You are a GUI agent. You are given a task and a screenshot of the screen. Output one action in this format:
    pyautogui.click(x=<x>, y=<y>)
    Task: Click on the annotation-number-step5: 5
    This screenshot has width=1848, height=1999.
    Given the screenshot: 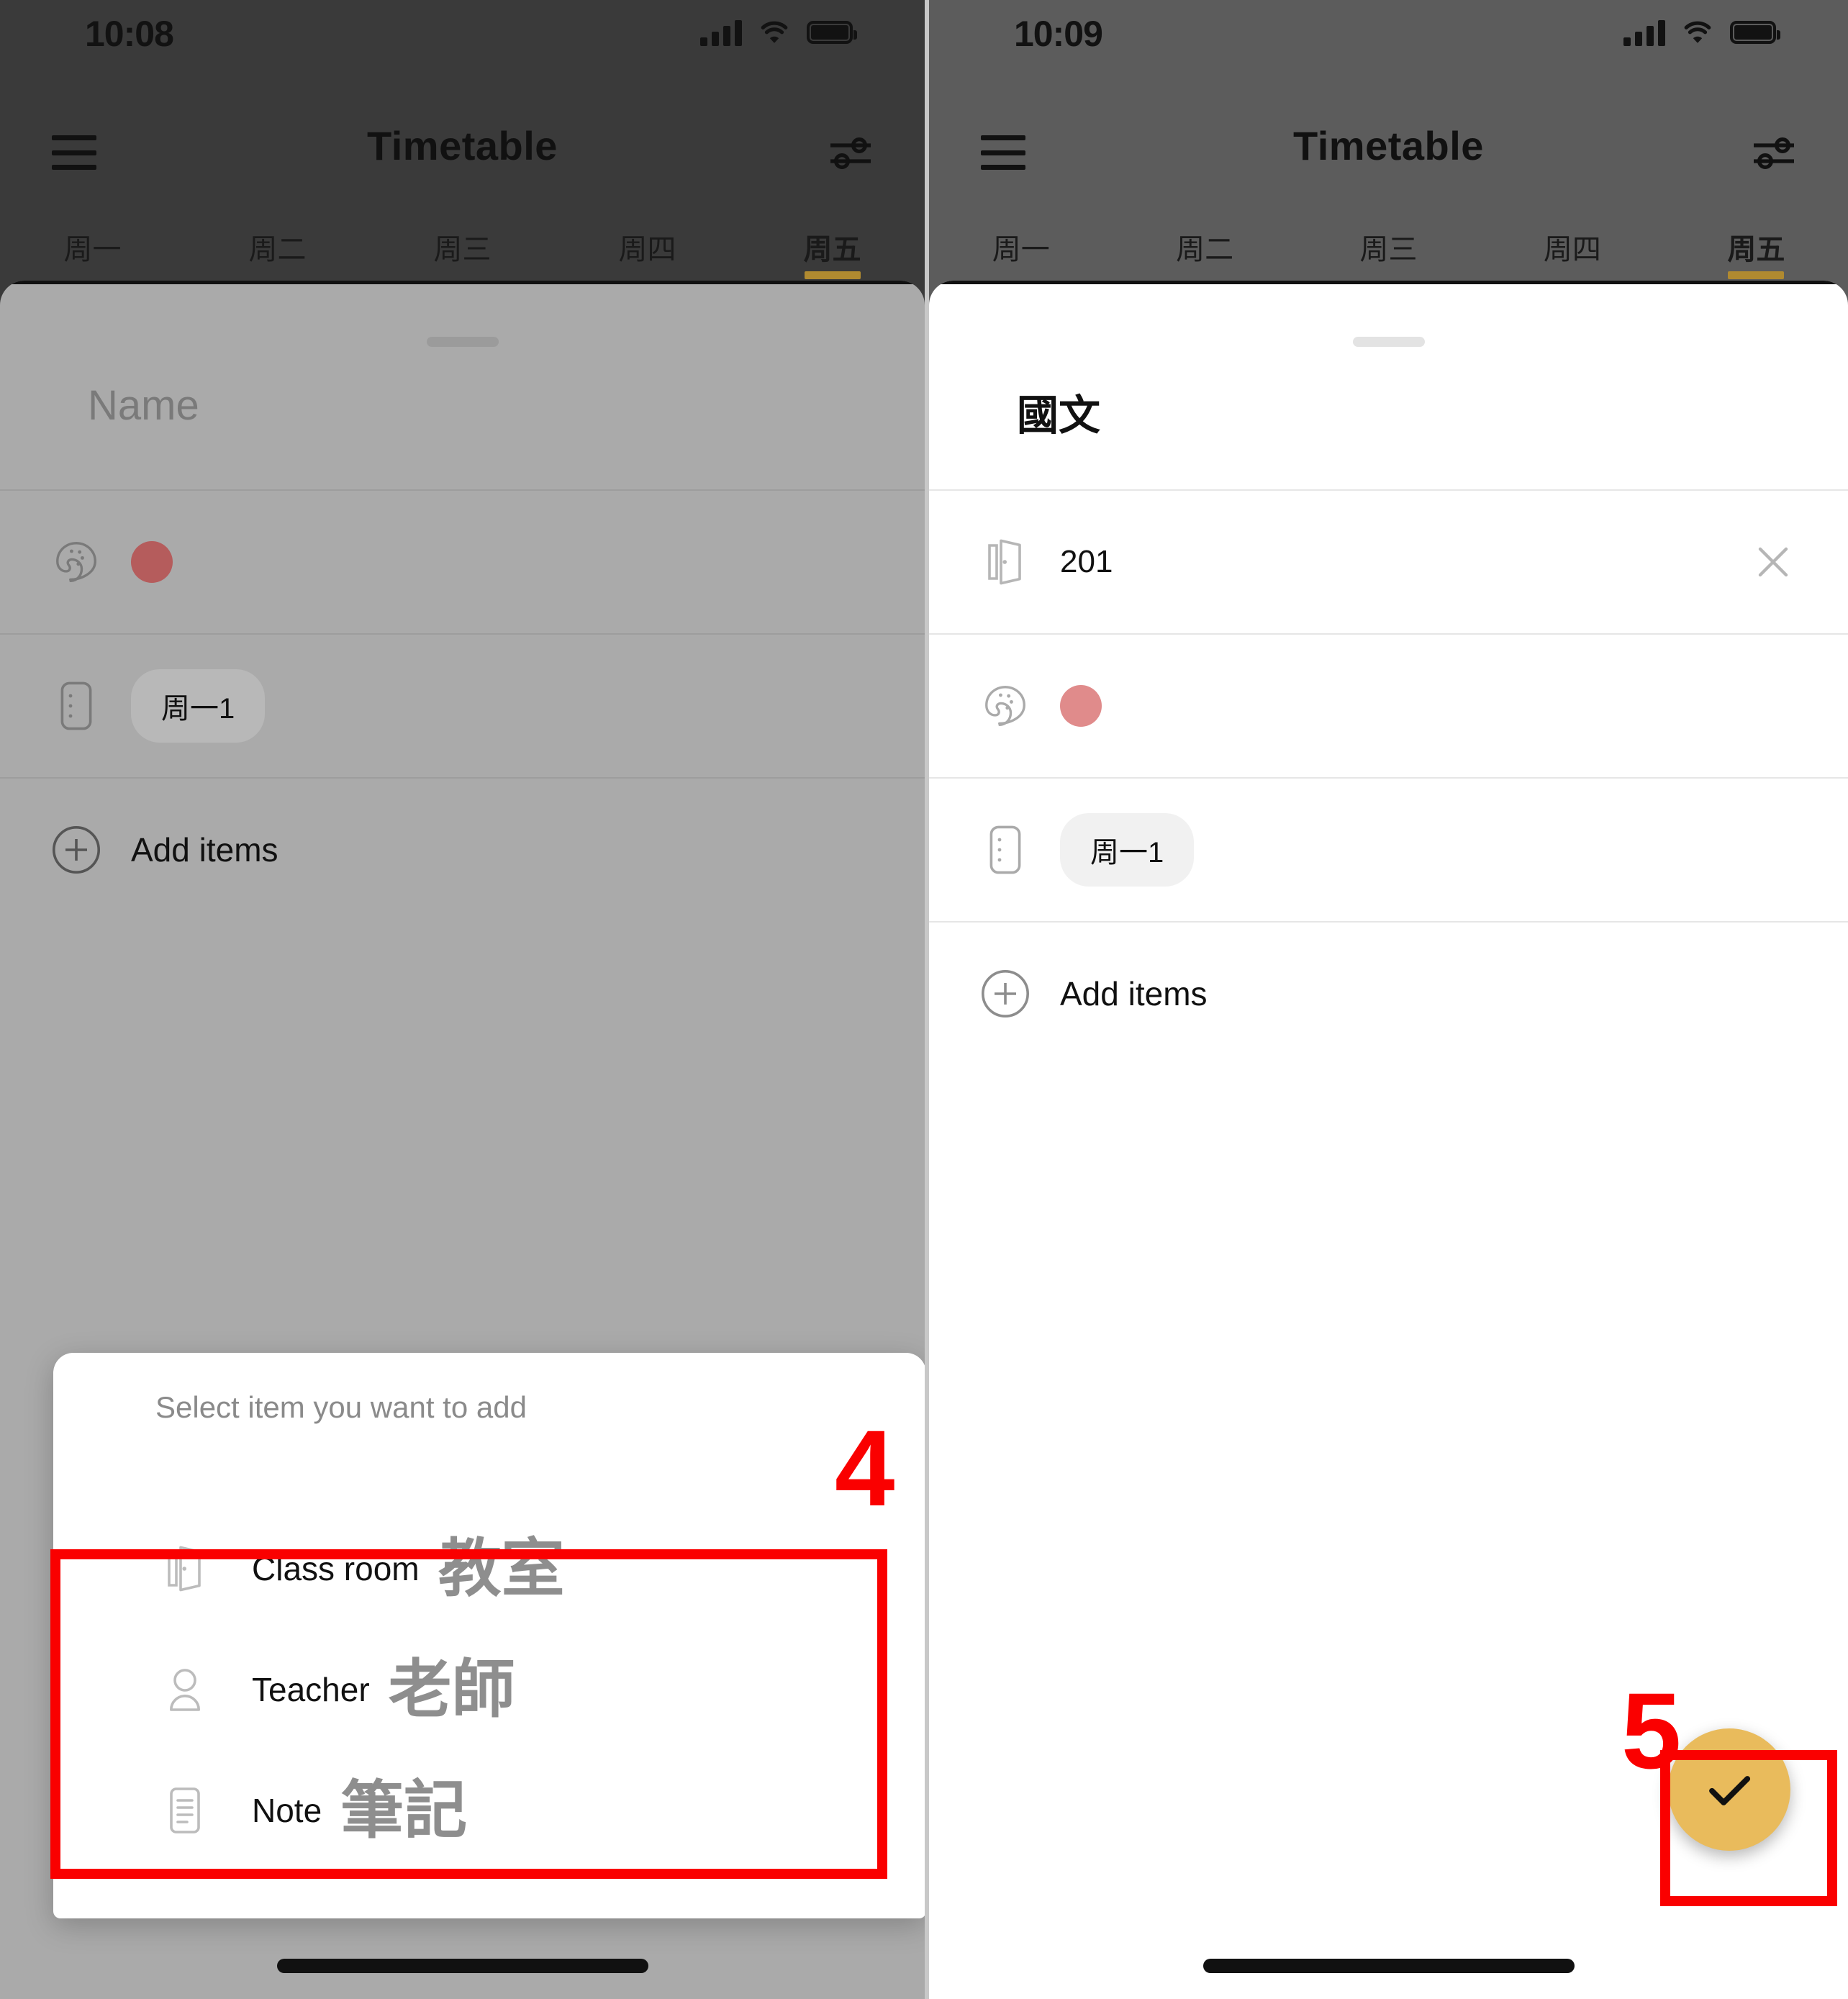 What is the action you would take?
    pyautogui.click(x=1651, y=1730)
    